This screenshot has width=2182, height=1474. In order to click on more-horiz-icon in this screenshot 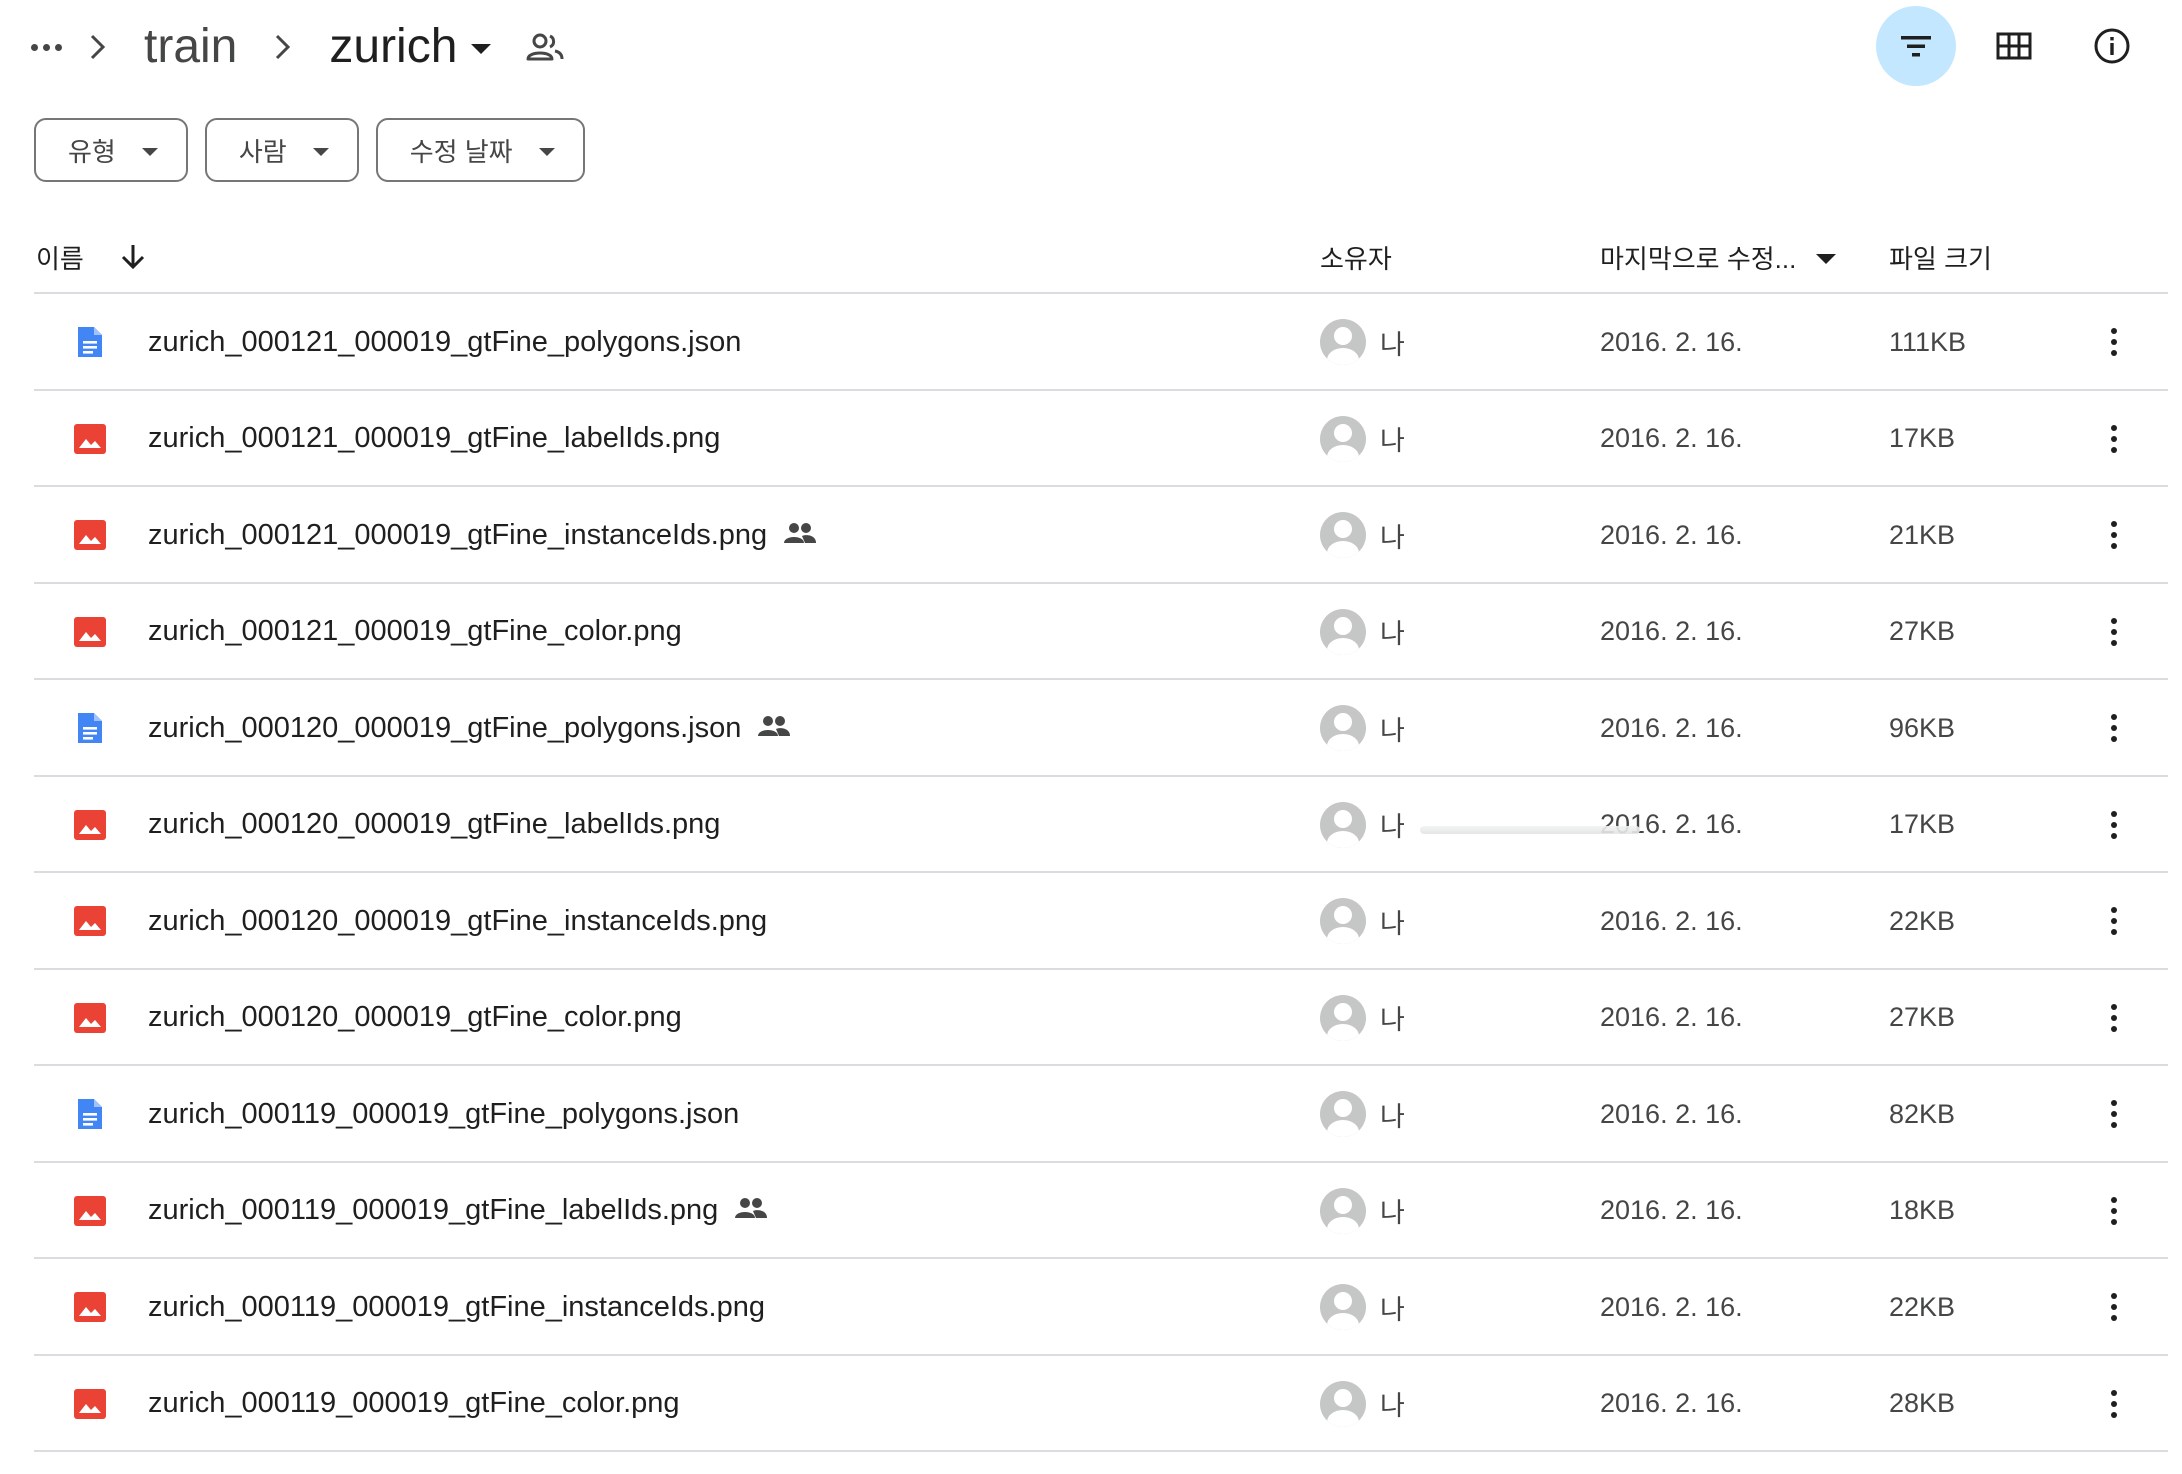, I will do `click(46, 47)`.